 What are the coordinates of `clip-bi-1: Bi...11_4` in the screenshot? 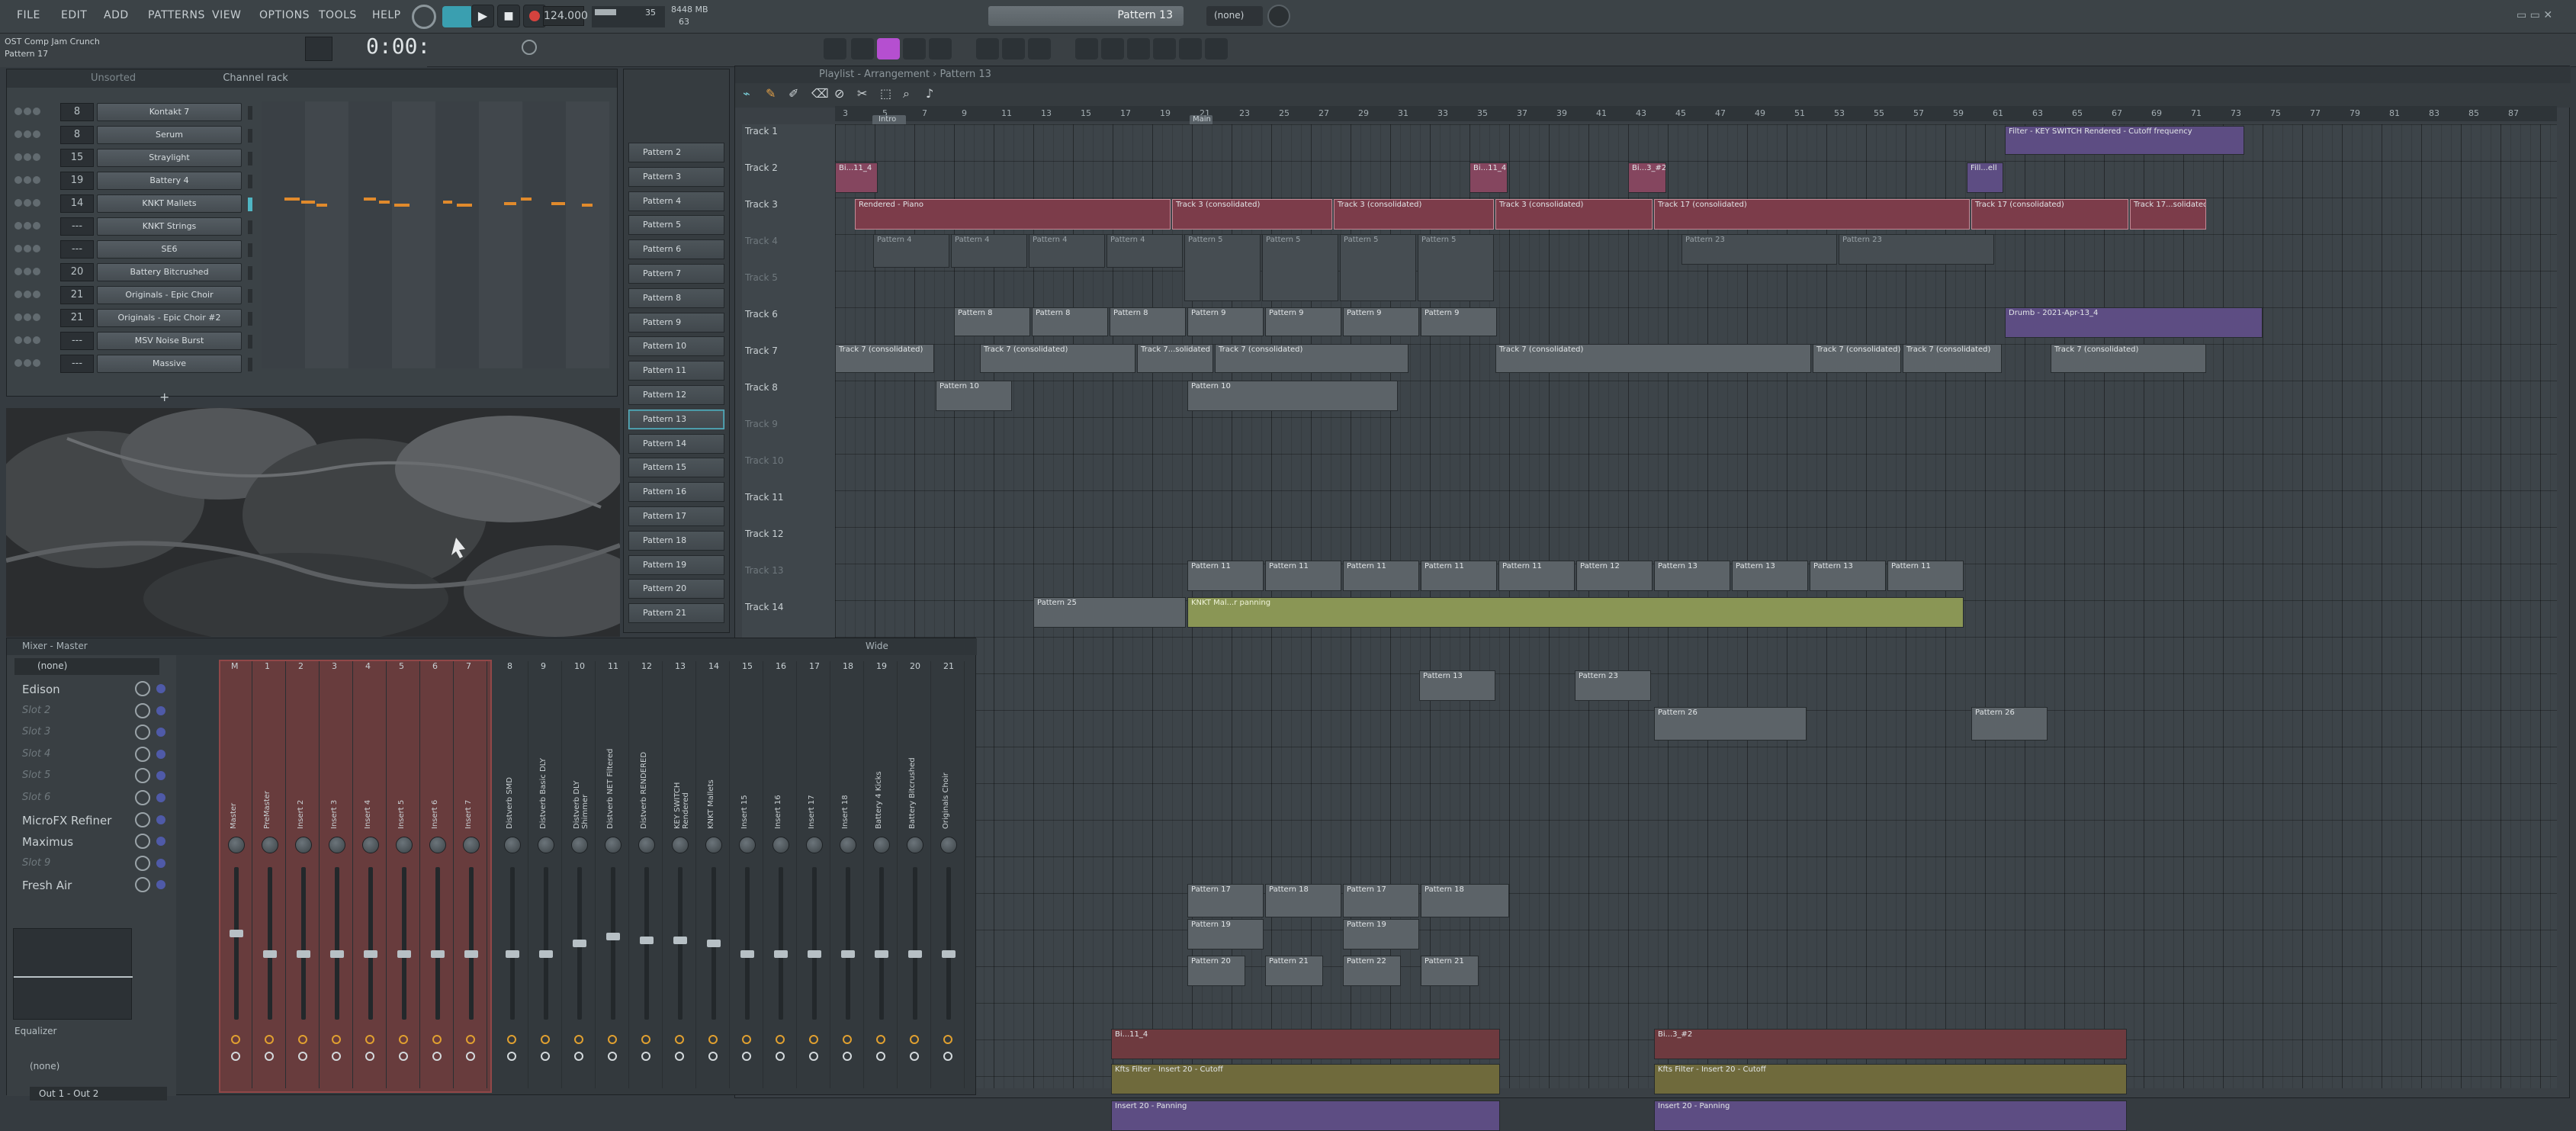 It's located at (856, 178).